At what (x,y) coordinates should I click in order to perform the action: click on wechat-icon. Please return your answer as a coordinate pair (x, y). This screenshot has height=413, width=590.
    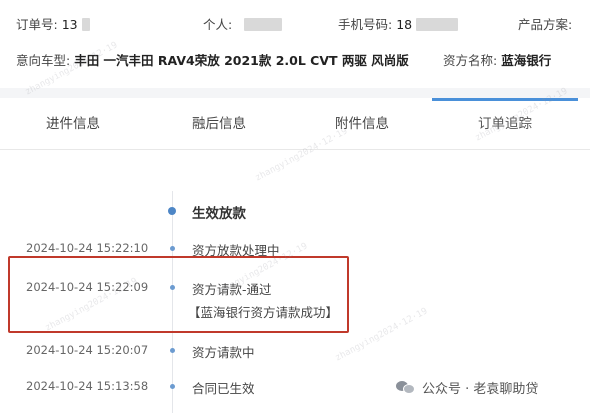
    Looking at the image, I should click on (406, 387).